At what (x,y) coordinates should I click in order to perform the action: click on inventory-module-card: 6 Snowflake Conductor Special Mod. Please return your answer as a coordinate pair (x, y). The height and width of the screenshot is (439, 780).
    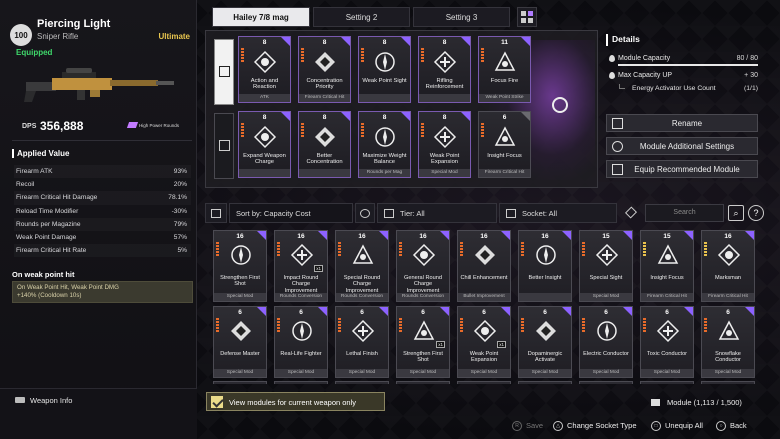
    Looking at the image, I should click on (728, 342).